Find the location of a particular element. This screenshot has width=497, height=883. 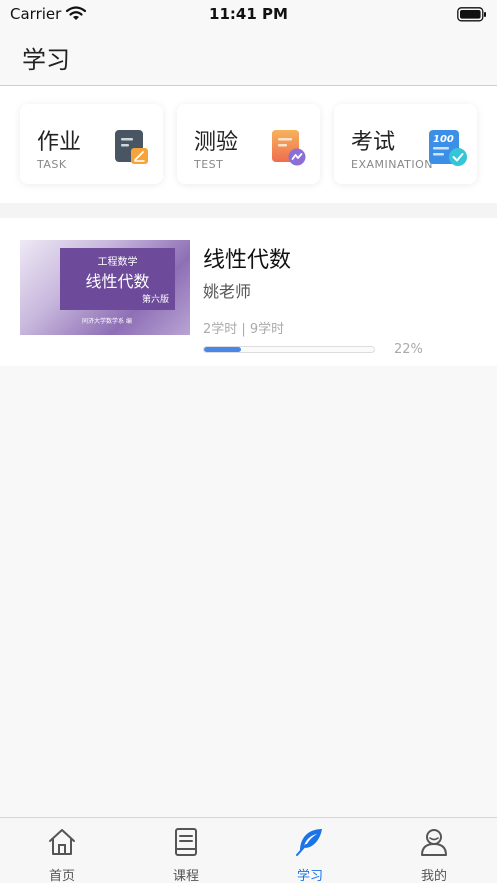

tab-study: 学习 is located at coordinates (310, 850).